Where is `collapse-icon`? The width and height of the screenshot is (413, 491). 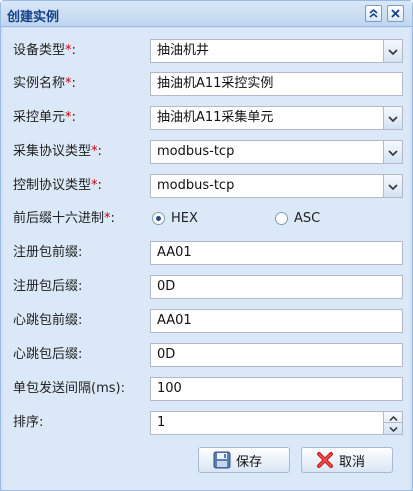
collapse-icon is located at coordinates (373, 13).